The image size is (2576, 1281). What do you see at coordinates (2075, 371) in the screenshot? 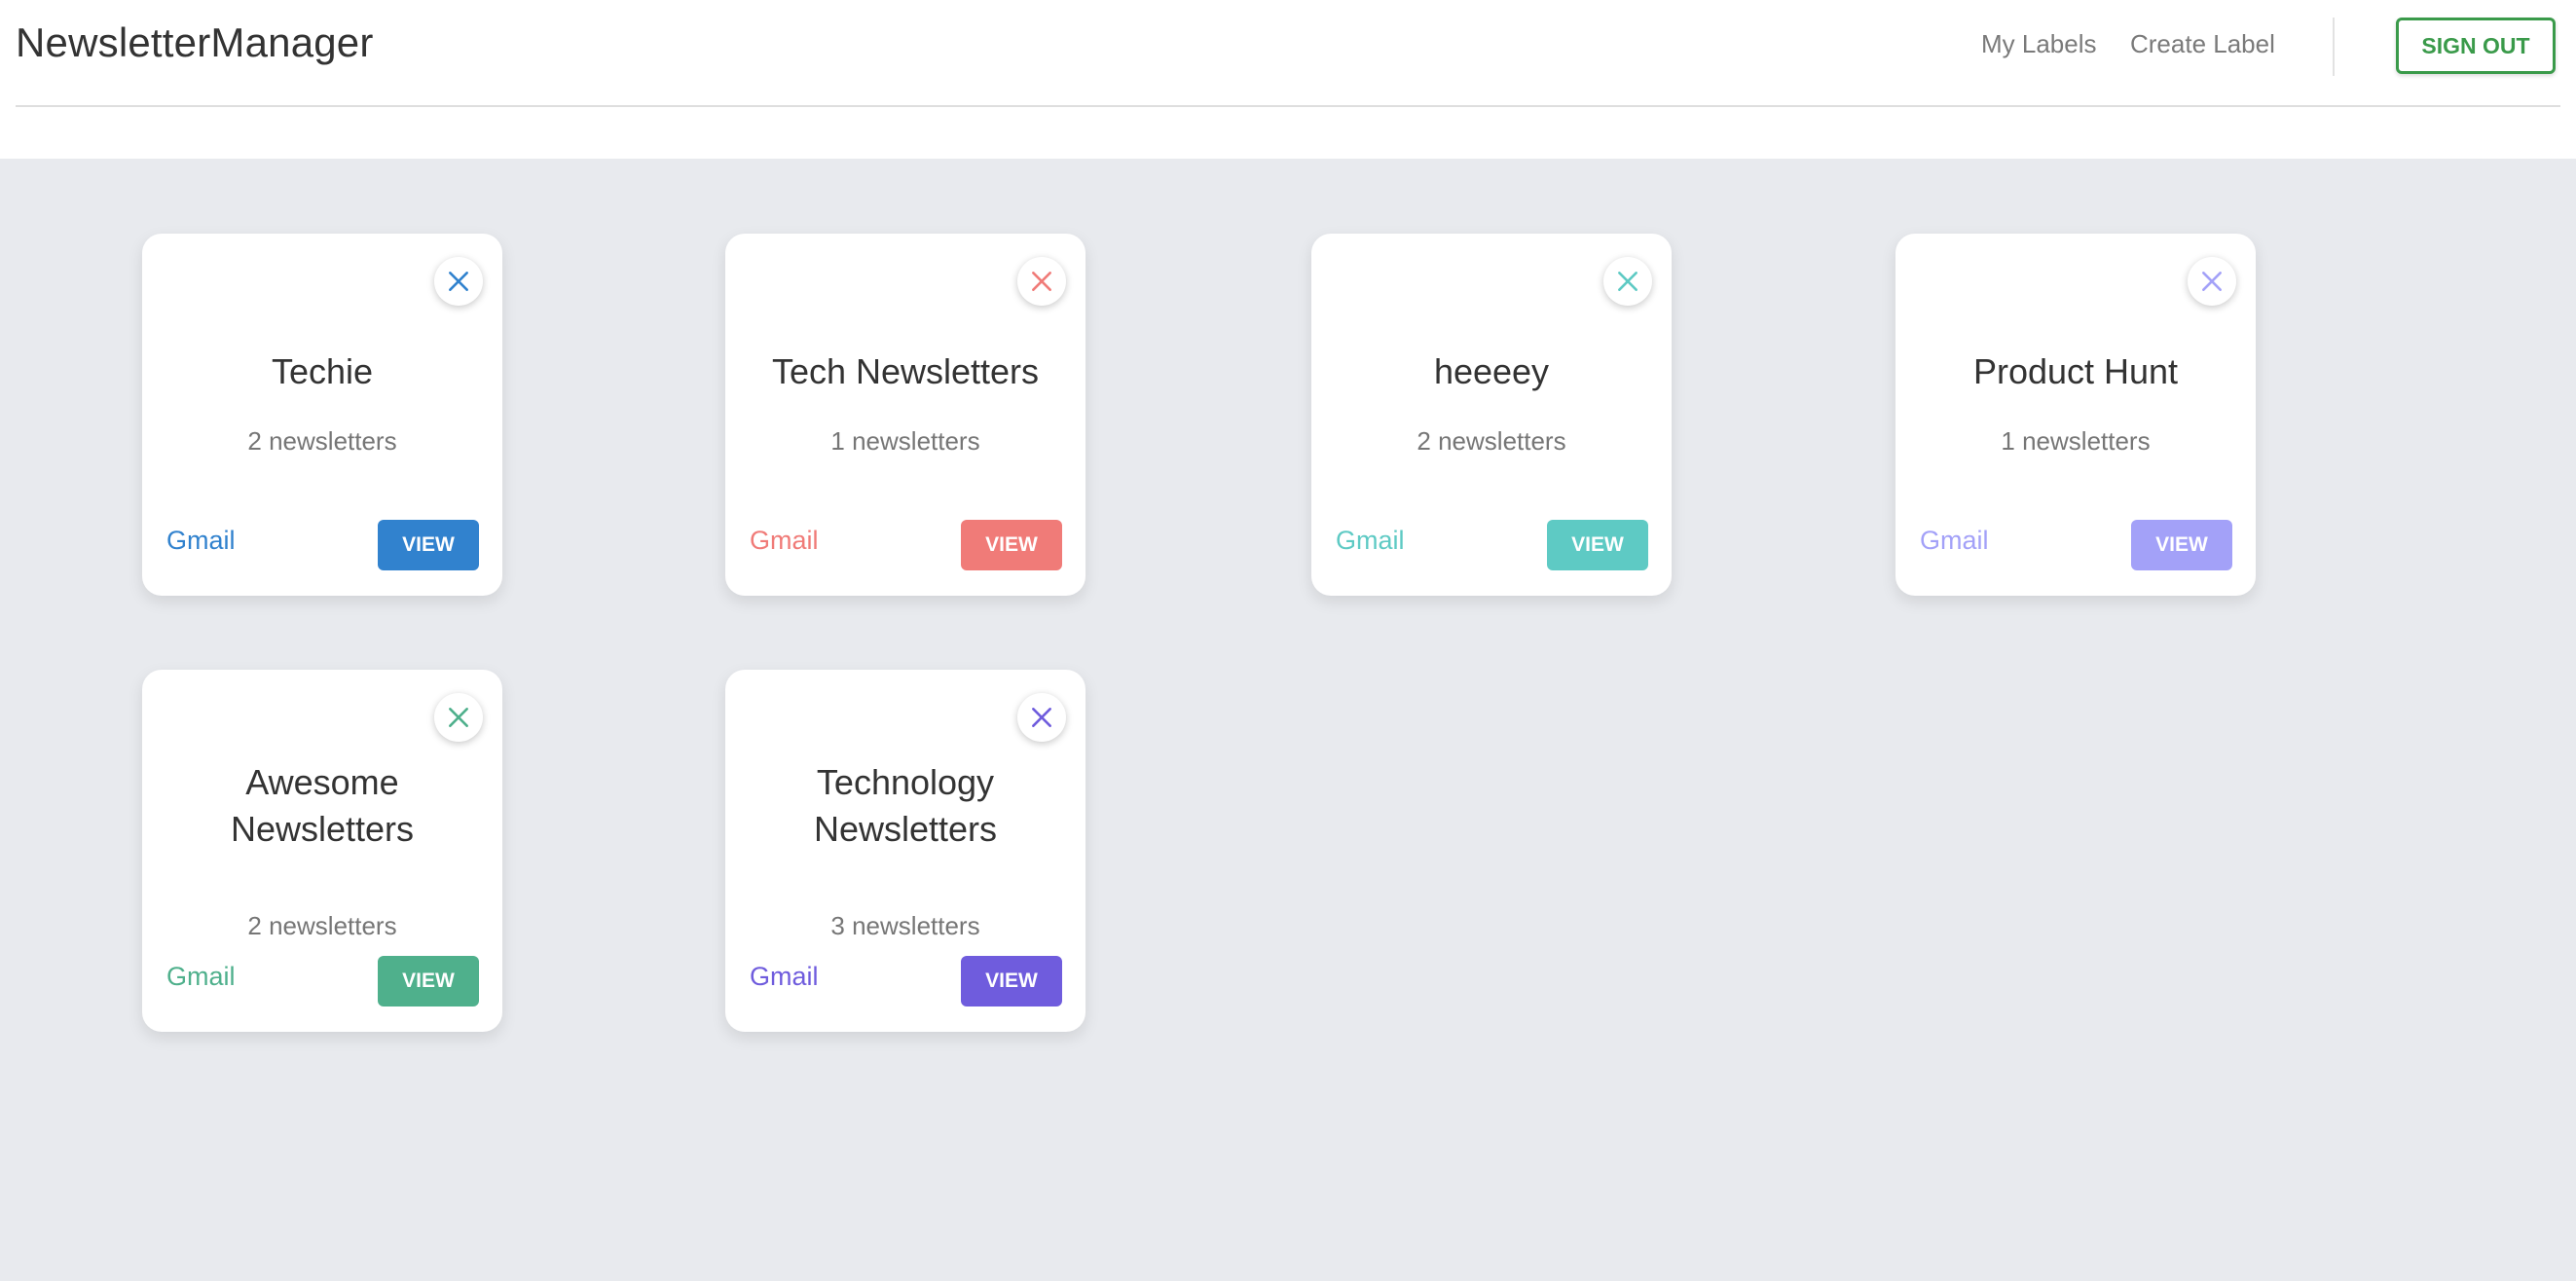
I see `label-title: Product Hunt` at bounding box center [2075, 371].